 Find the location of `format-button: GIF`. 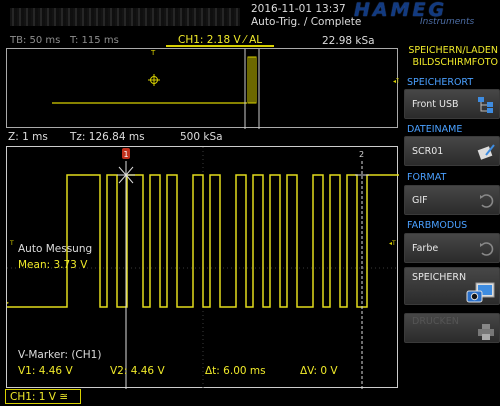

format-button: GIF is located at coordinates (452, 200).